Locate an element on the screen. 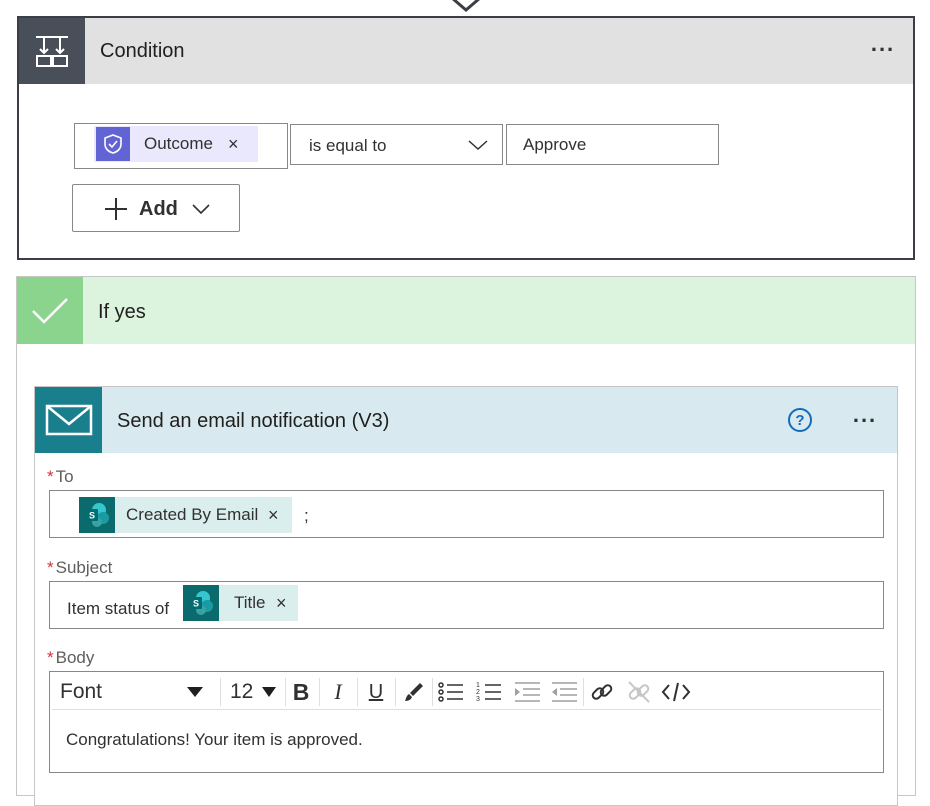 Image resolution: width=930 pixels, height=806 pixels. approval-icon is located at coordinates (113, 144).